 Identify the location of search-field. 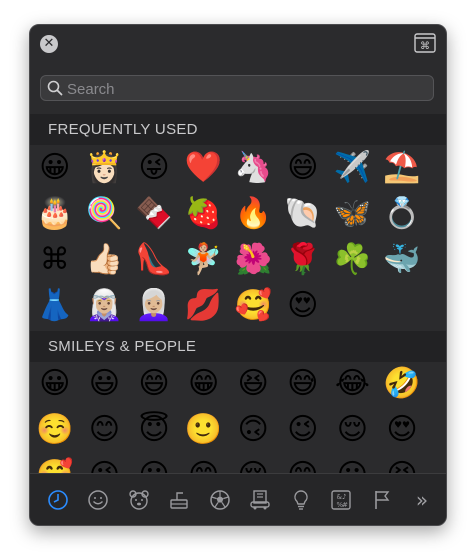
(237, 88).